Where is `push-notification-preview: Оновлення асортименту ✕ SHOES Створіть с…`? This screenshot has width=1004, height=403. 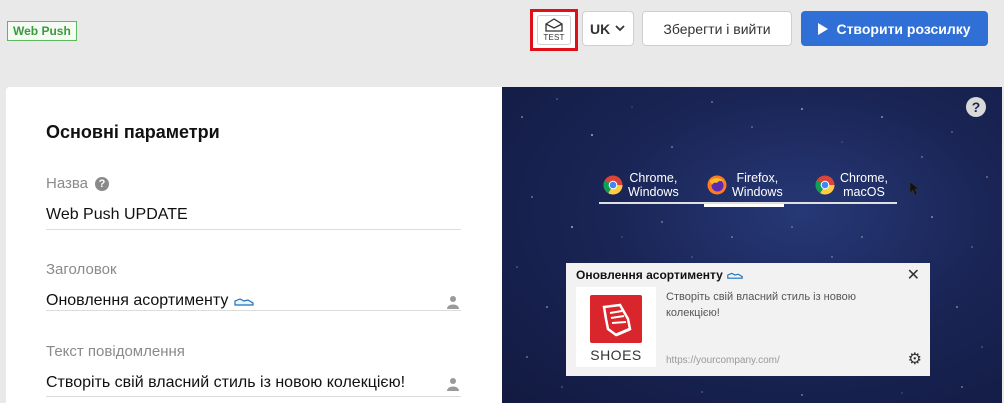 push-notification-preview: Оновлення асортименту ✕ SHOES Створіть с… is located at coordinates (748, 319).